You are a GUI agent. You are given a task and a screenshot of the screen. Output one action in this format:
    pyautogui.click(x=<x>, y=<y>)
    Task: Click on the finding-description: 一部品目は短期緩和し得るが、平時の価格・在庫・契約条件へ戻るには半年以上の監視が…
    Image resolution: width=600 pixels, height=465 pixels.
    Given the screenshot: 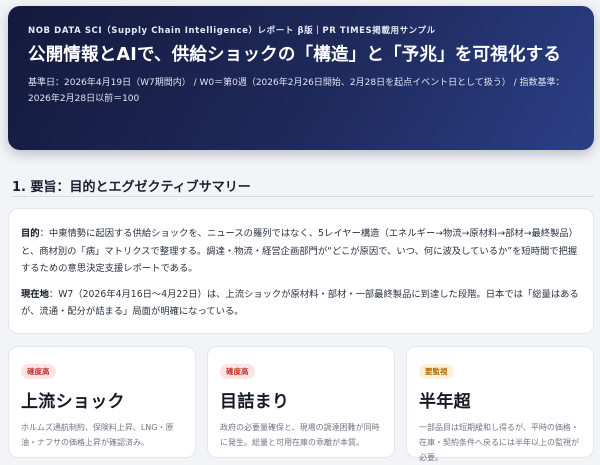 What is the action you would take?
    pyautogui.click(x=499, y=442)
    